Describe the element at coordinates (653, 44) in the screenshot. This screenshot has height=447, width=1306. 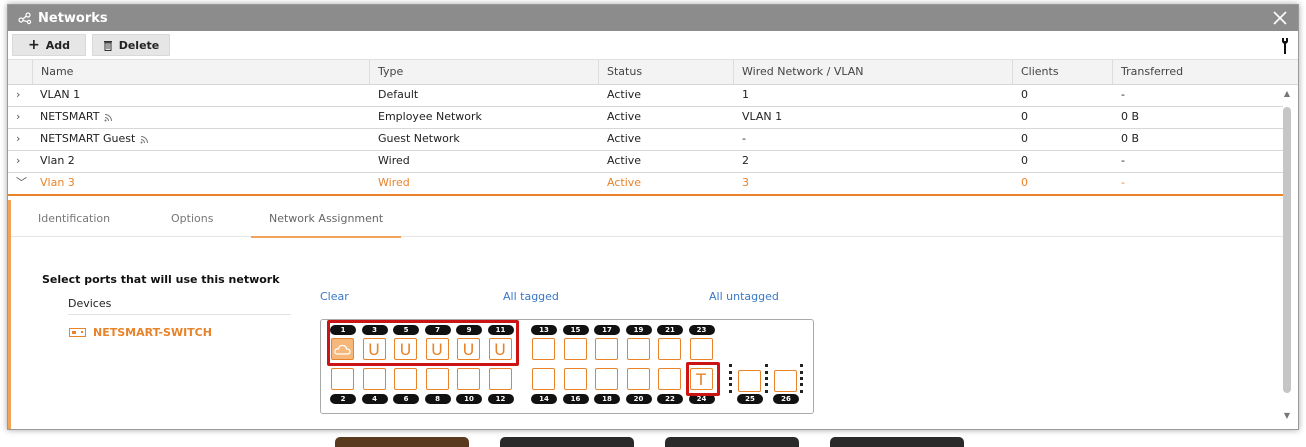
I see `toolbar: + Add Delete` at that location.